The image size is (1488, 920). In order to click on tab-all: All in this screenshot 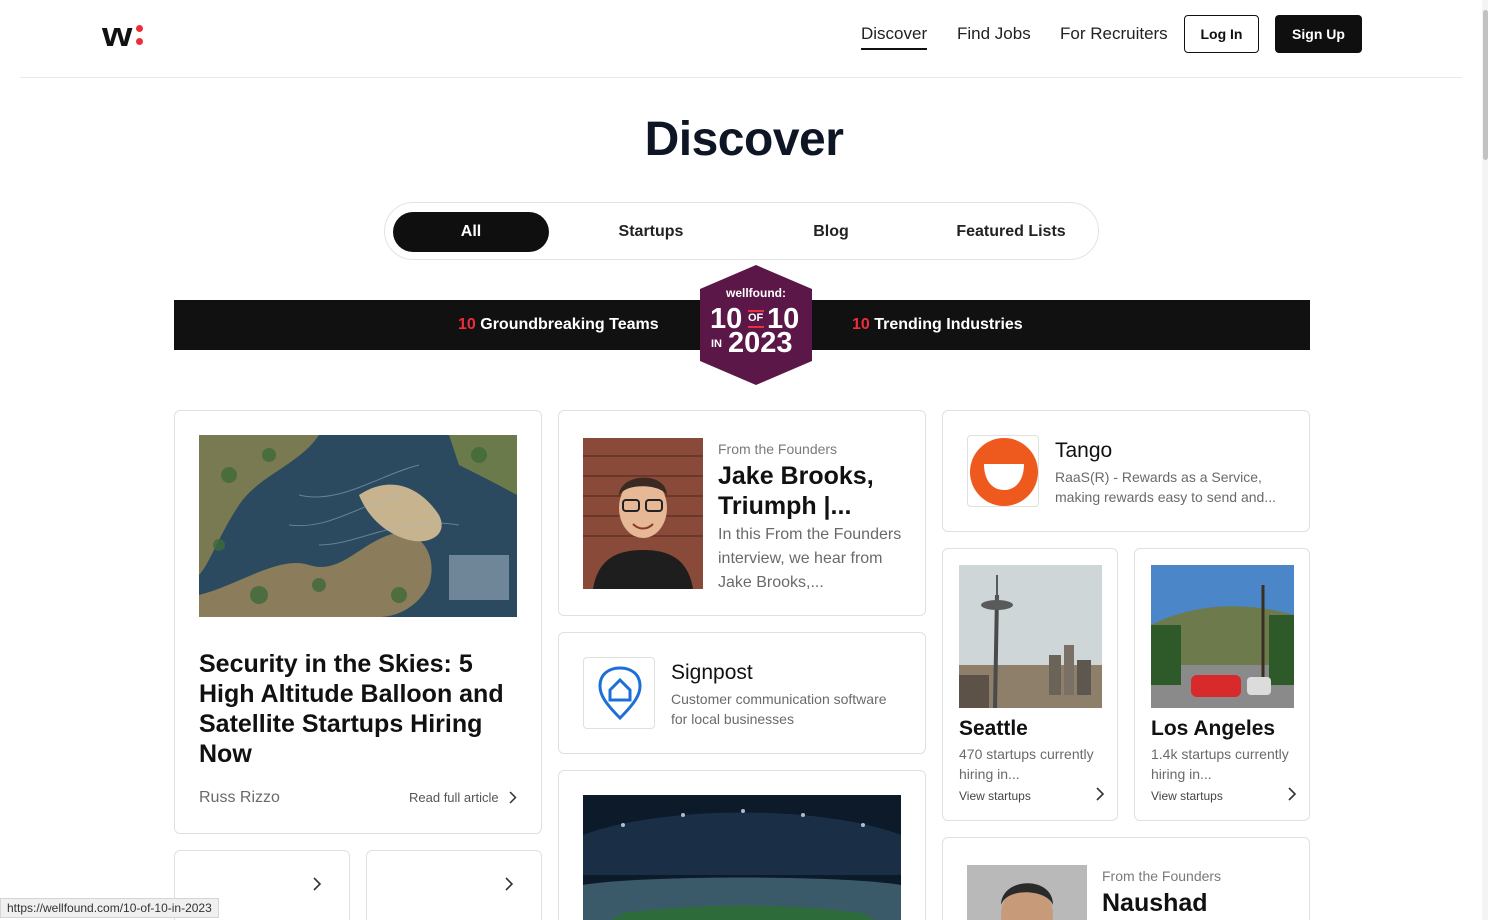, I will do `click(471, 232)`.